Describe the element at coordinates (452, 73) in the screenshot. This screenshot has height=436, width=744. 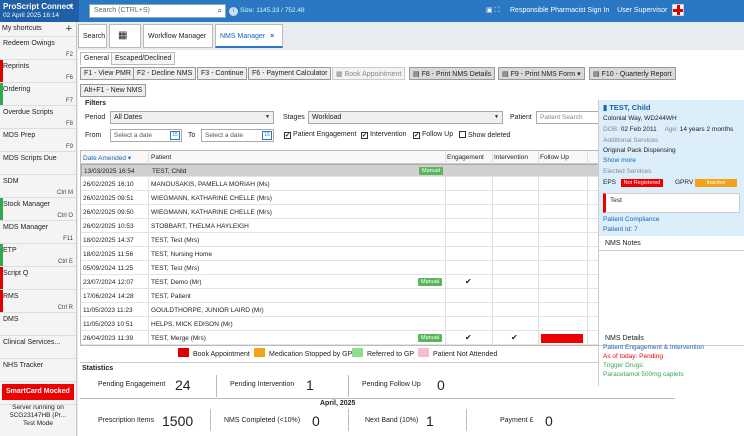
I see `print-nms-details-button: ▤ F8 - Print NMS Details` at that location.